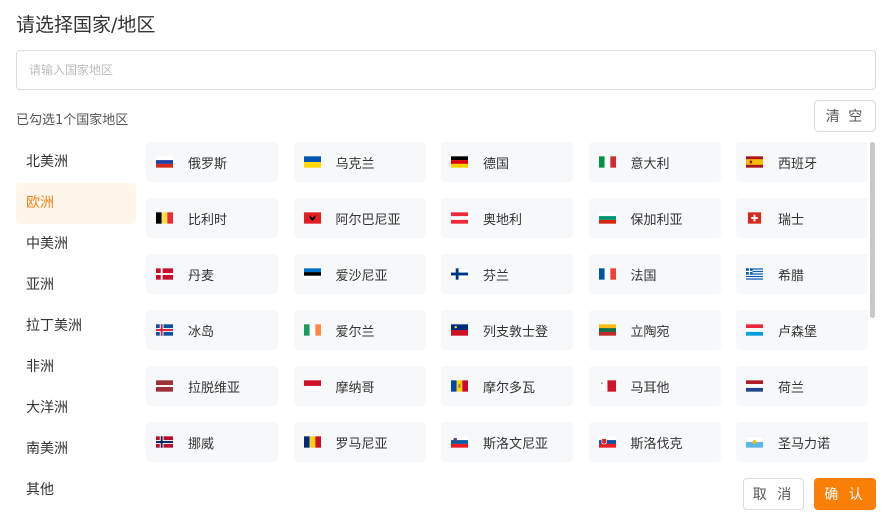 The image size is (890, 524). What do you see at coordinates (607, 218) in the screenshot?
I see `bulgaria-flag-icon` at bounding box center [607, 218].